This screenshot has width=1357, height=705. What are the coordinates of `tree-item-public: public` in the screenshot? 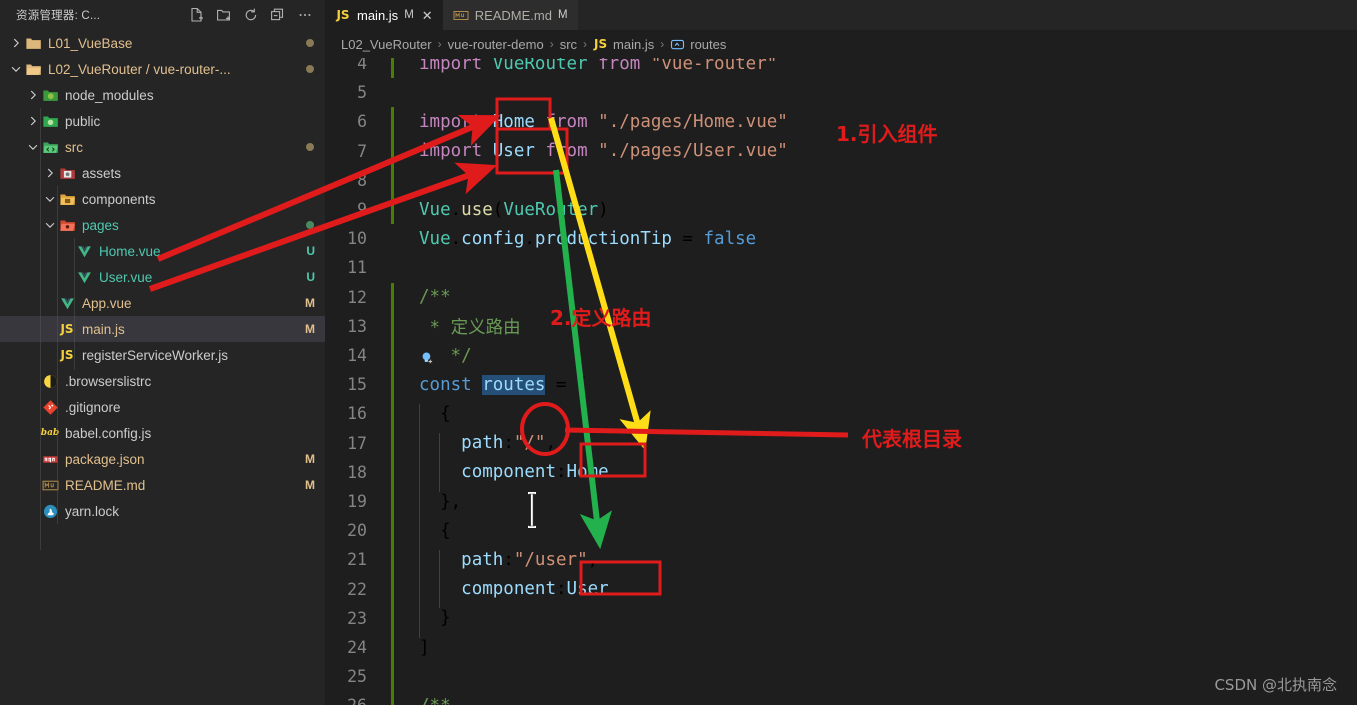 It's located at (162, 121).